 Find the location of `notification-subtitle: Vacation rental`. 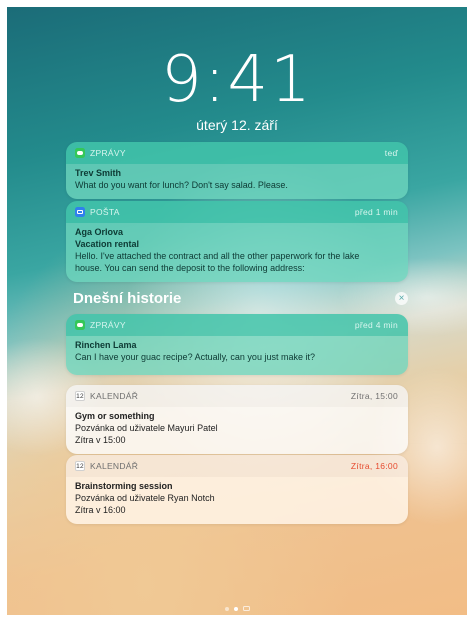

notification-subtitle: Vacation rental is located at coordinates (107, 244).